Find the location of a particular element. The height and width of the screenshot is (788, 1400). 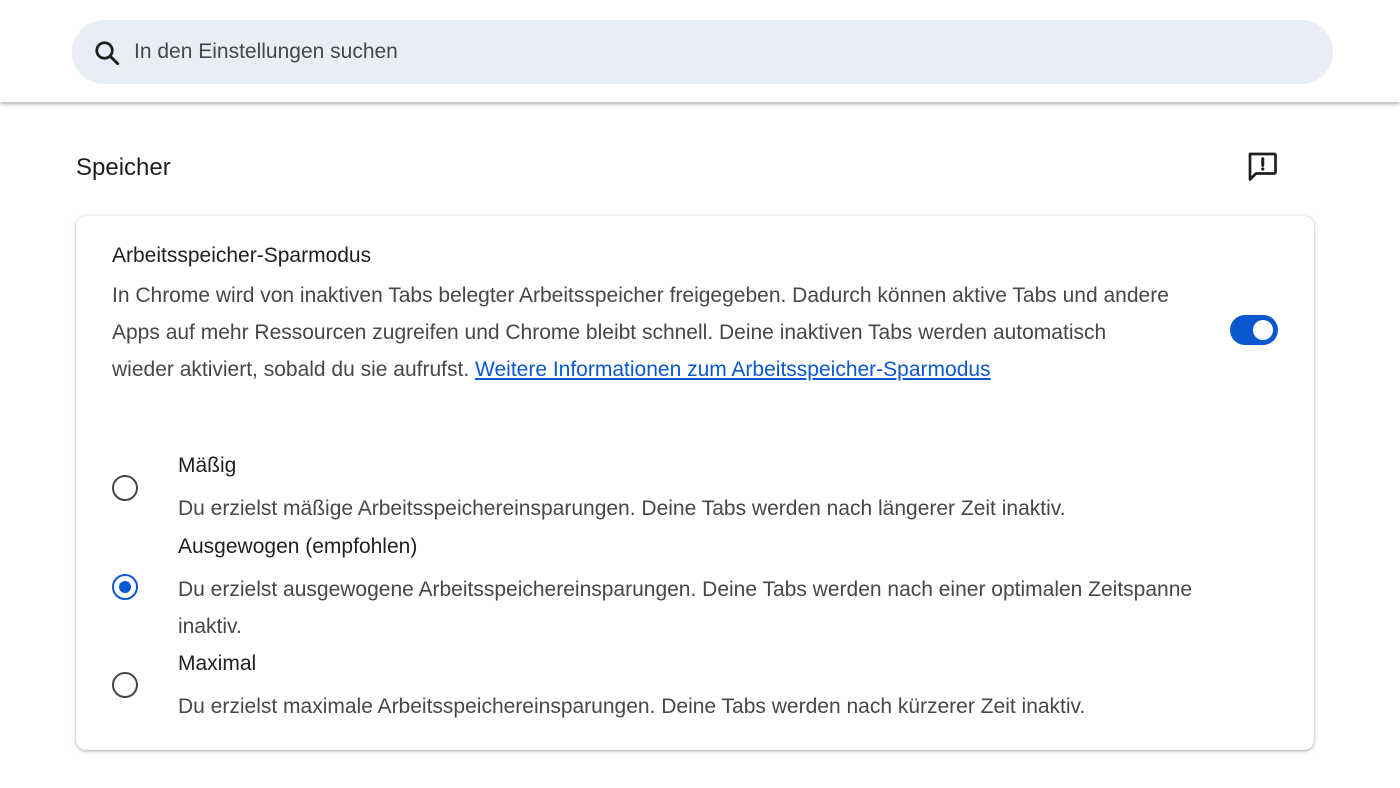

radio-button-maximum is located at coordinates (125, 685).